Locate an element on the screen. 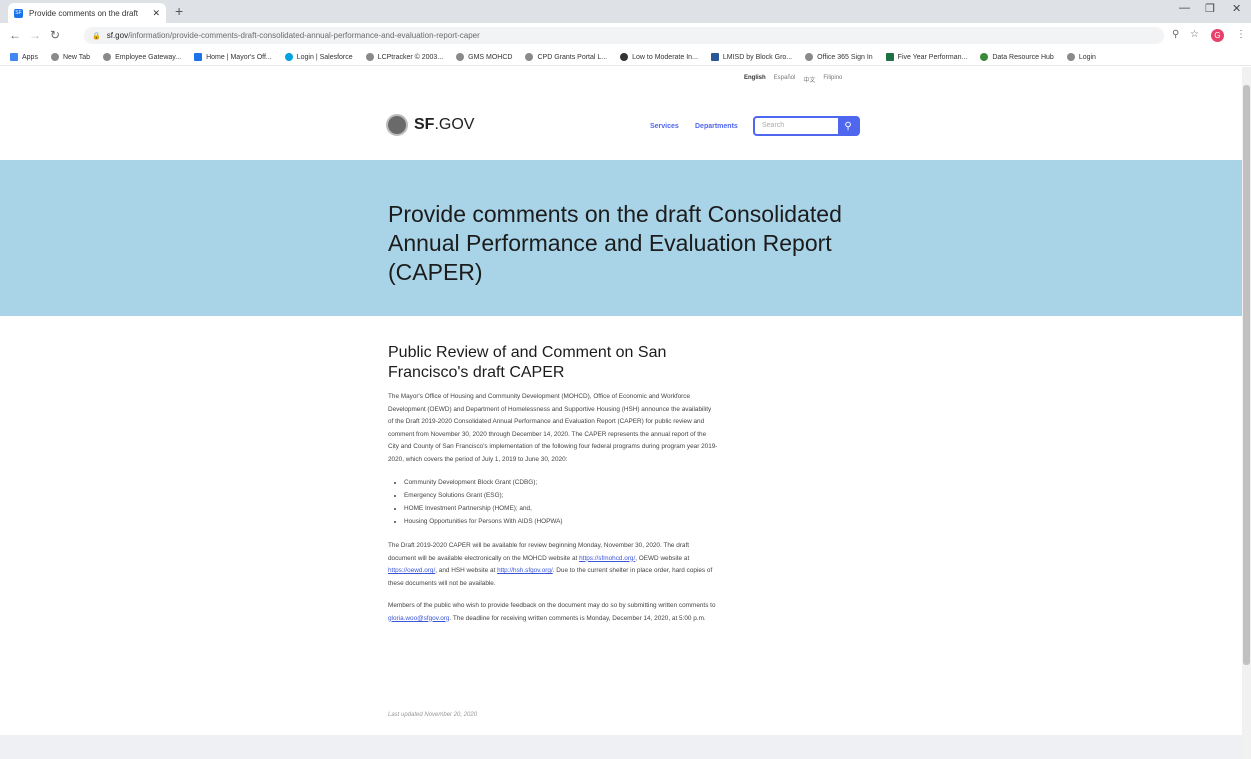 The image size is (1251, 759). bookmark-item: Data Resource Hub is located at coordinates (1017, 57).